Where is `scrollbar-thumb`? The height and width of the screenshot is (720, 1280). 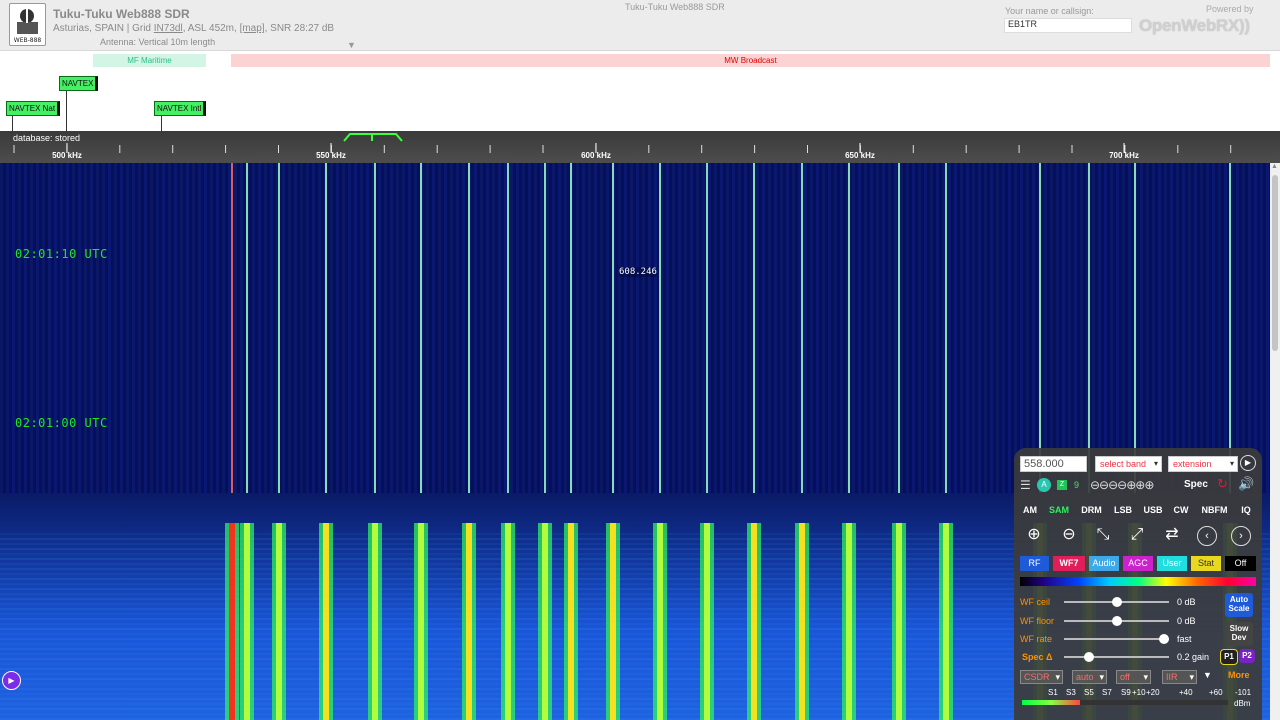
scrollbar-thumb is located at coordinates (1275, 263).